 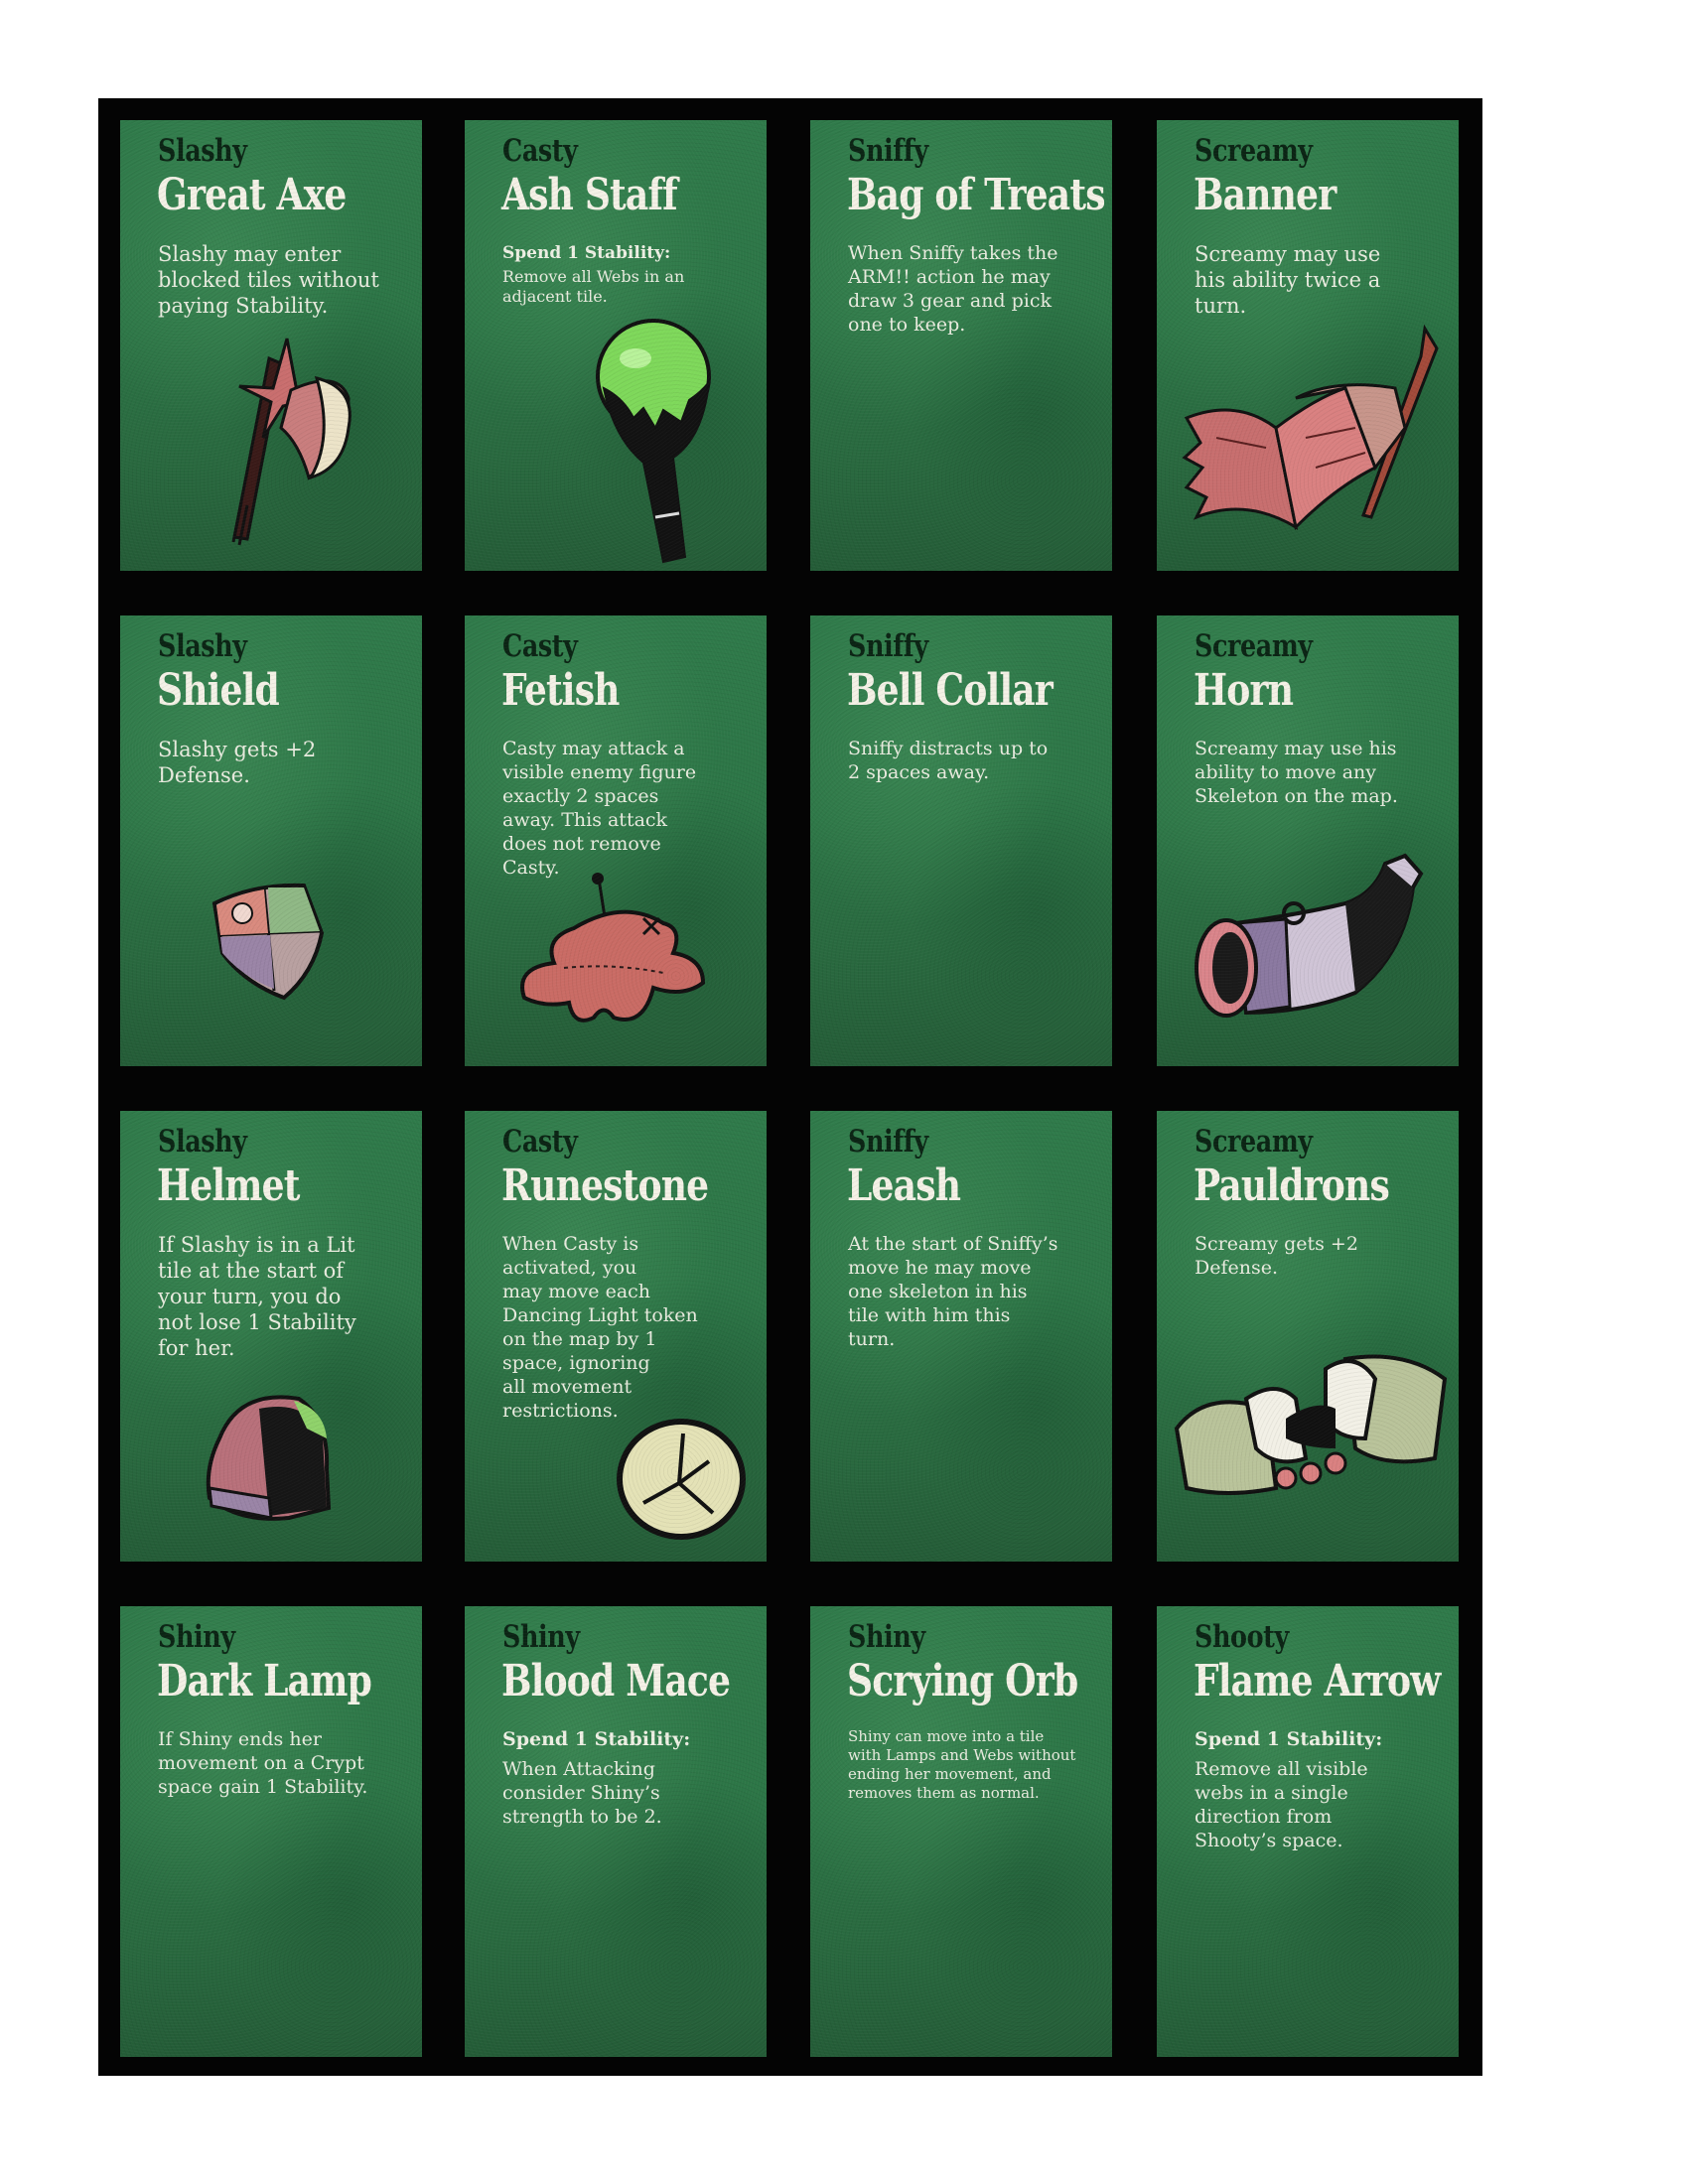 What do you see at coordinates (1292, 1185) in the screenshot?
I see `card-title: Pauldrons` at bounding box center [1292, 1185].